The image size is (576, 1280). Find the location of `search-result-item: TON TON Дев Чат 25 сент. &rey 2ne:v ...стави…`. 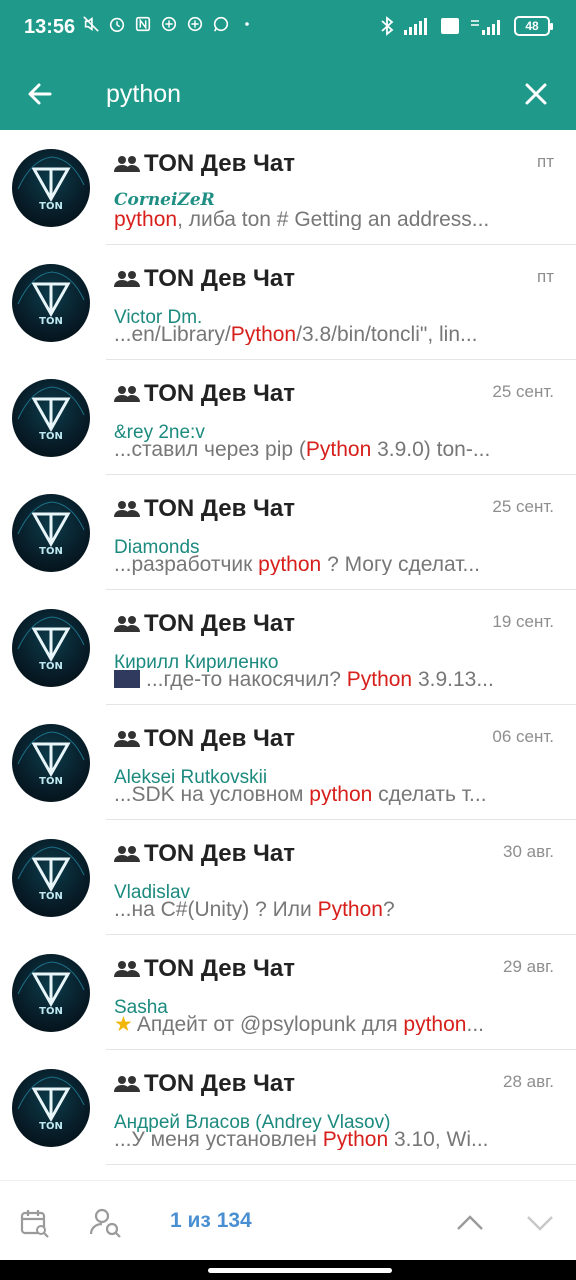

search-result-item: TON TON Дев Чат 25 сент. &rey 2ne:v ...стави… is located at coordinates (288, 417).